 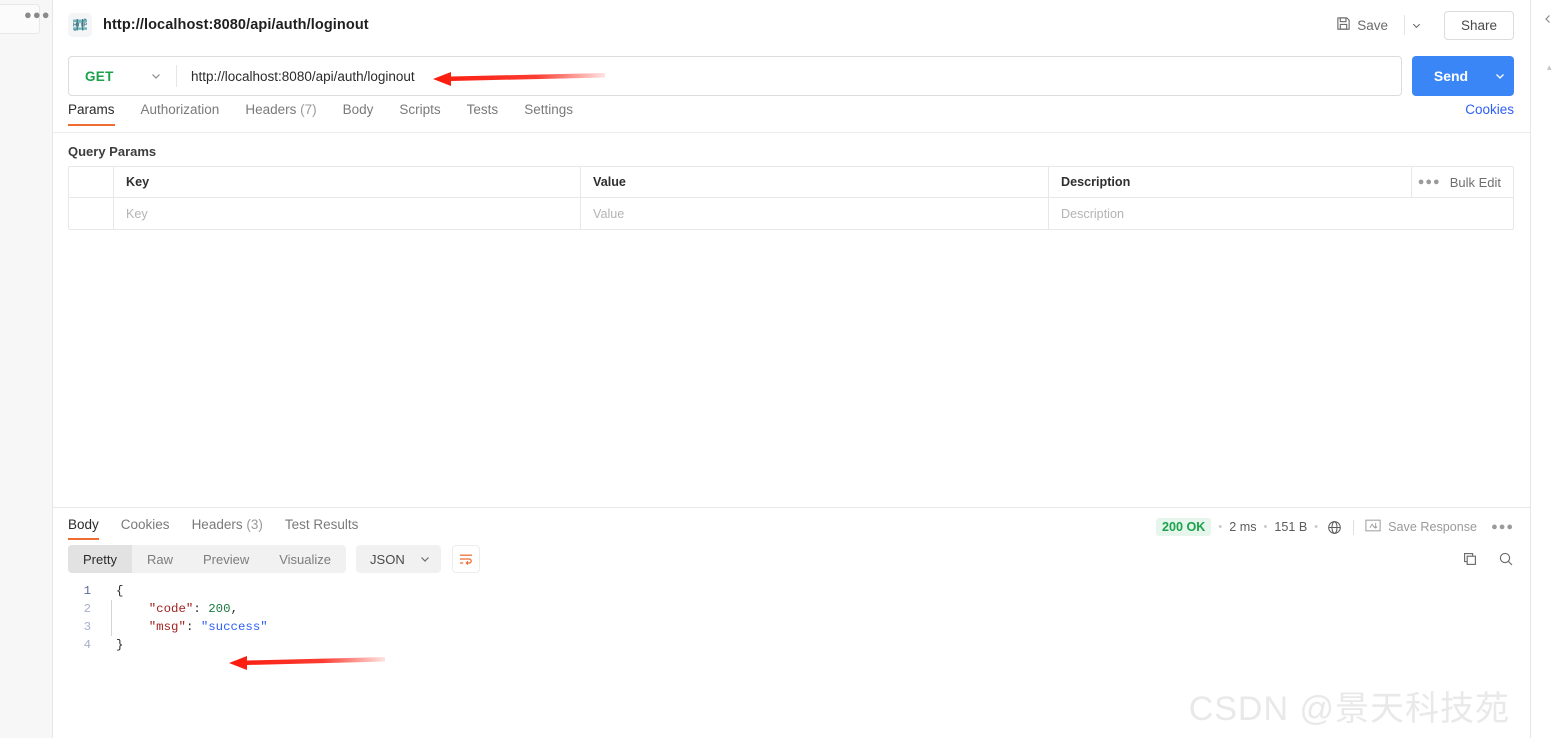 I want to click on tab-body-label: Body, so click(x=358, y=109).